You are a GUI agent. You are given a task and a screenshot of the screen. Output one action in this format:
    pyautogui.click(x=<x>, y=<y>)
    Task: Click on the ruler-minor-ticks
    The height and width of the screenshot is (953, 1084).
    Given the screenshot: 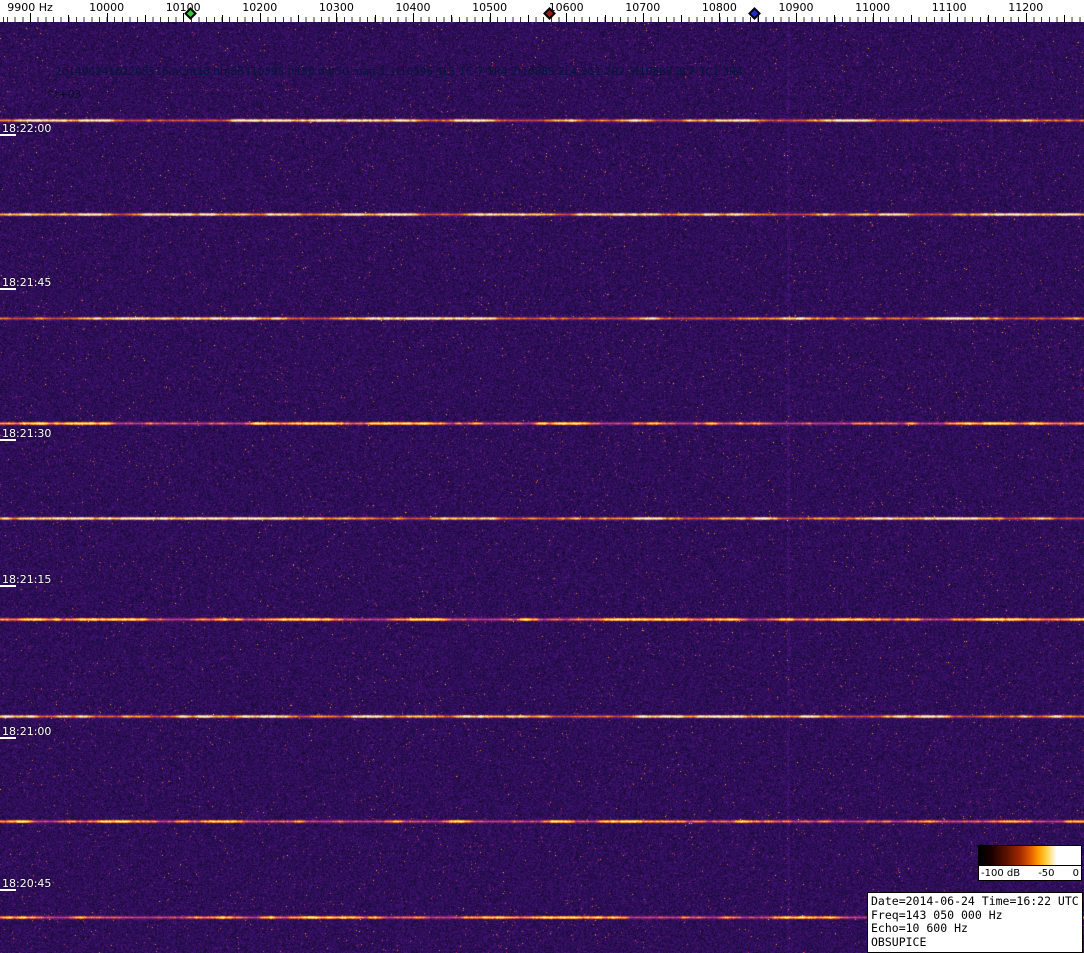 What is the action you would take?
    pyautogui.click(x=542, y=19)
    